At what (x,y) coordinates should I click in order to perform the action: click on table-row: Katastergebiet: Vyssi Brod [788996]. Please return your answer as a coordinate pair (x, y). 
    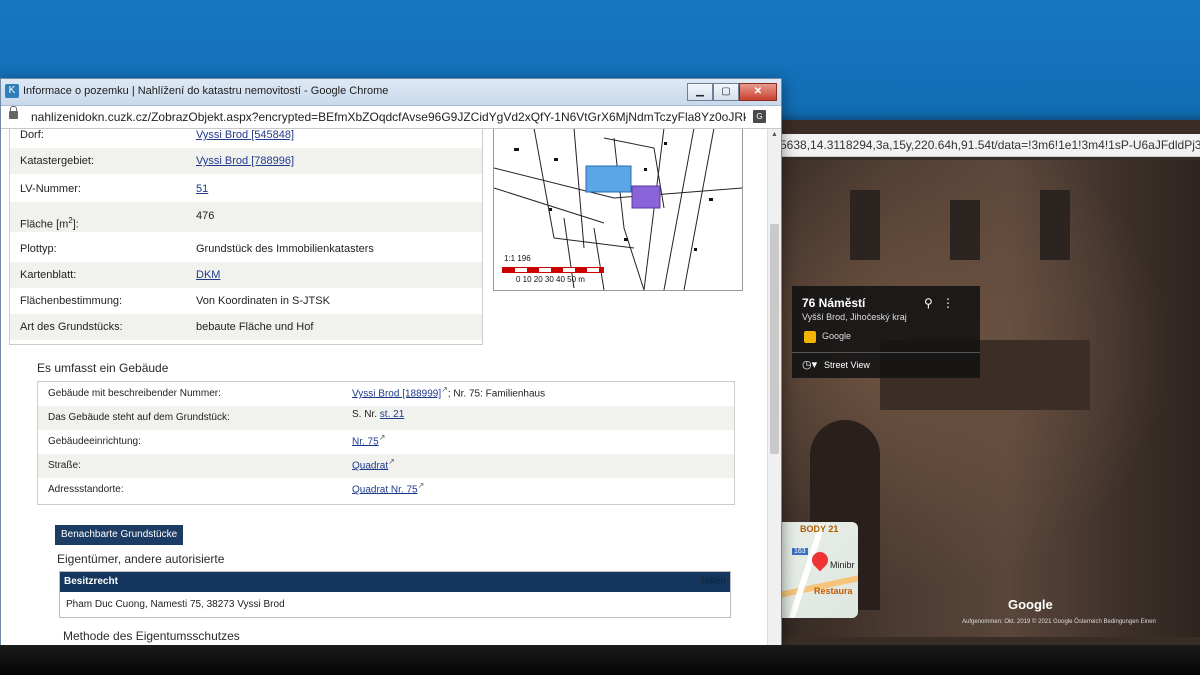
    Looking at the image, I should click on (246, 161).